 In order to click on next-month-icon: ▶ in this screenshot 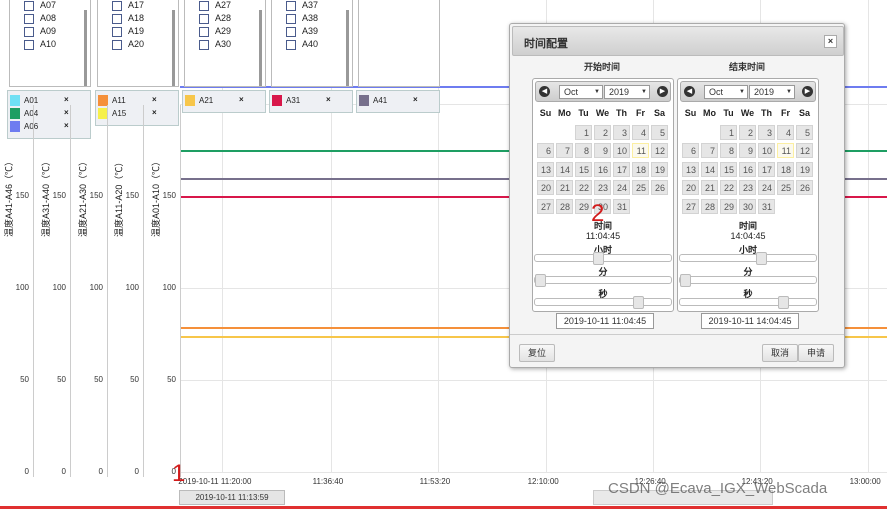, I will do `click(662, 91)`.